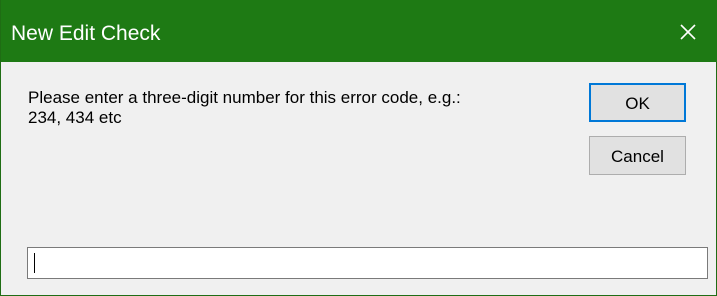  I want to click on dialog-title: New Edit Check, so click(86, 33).